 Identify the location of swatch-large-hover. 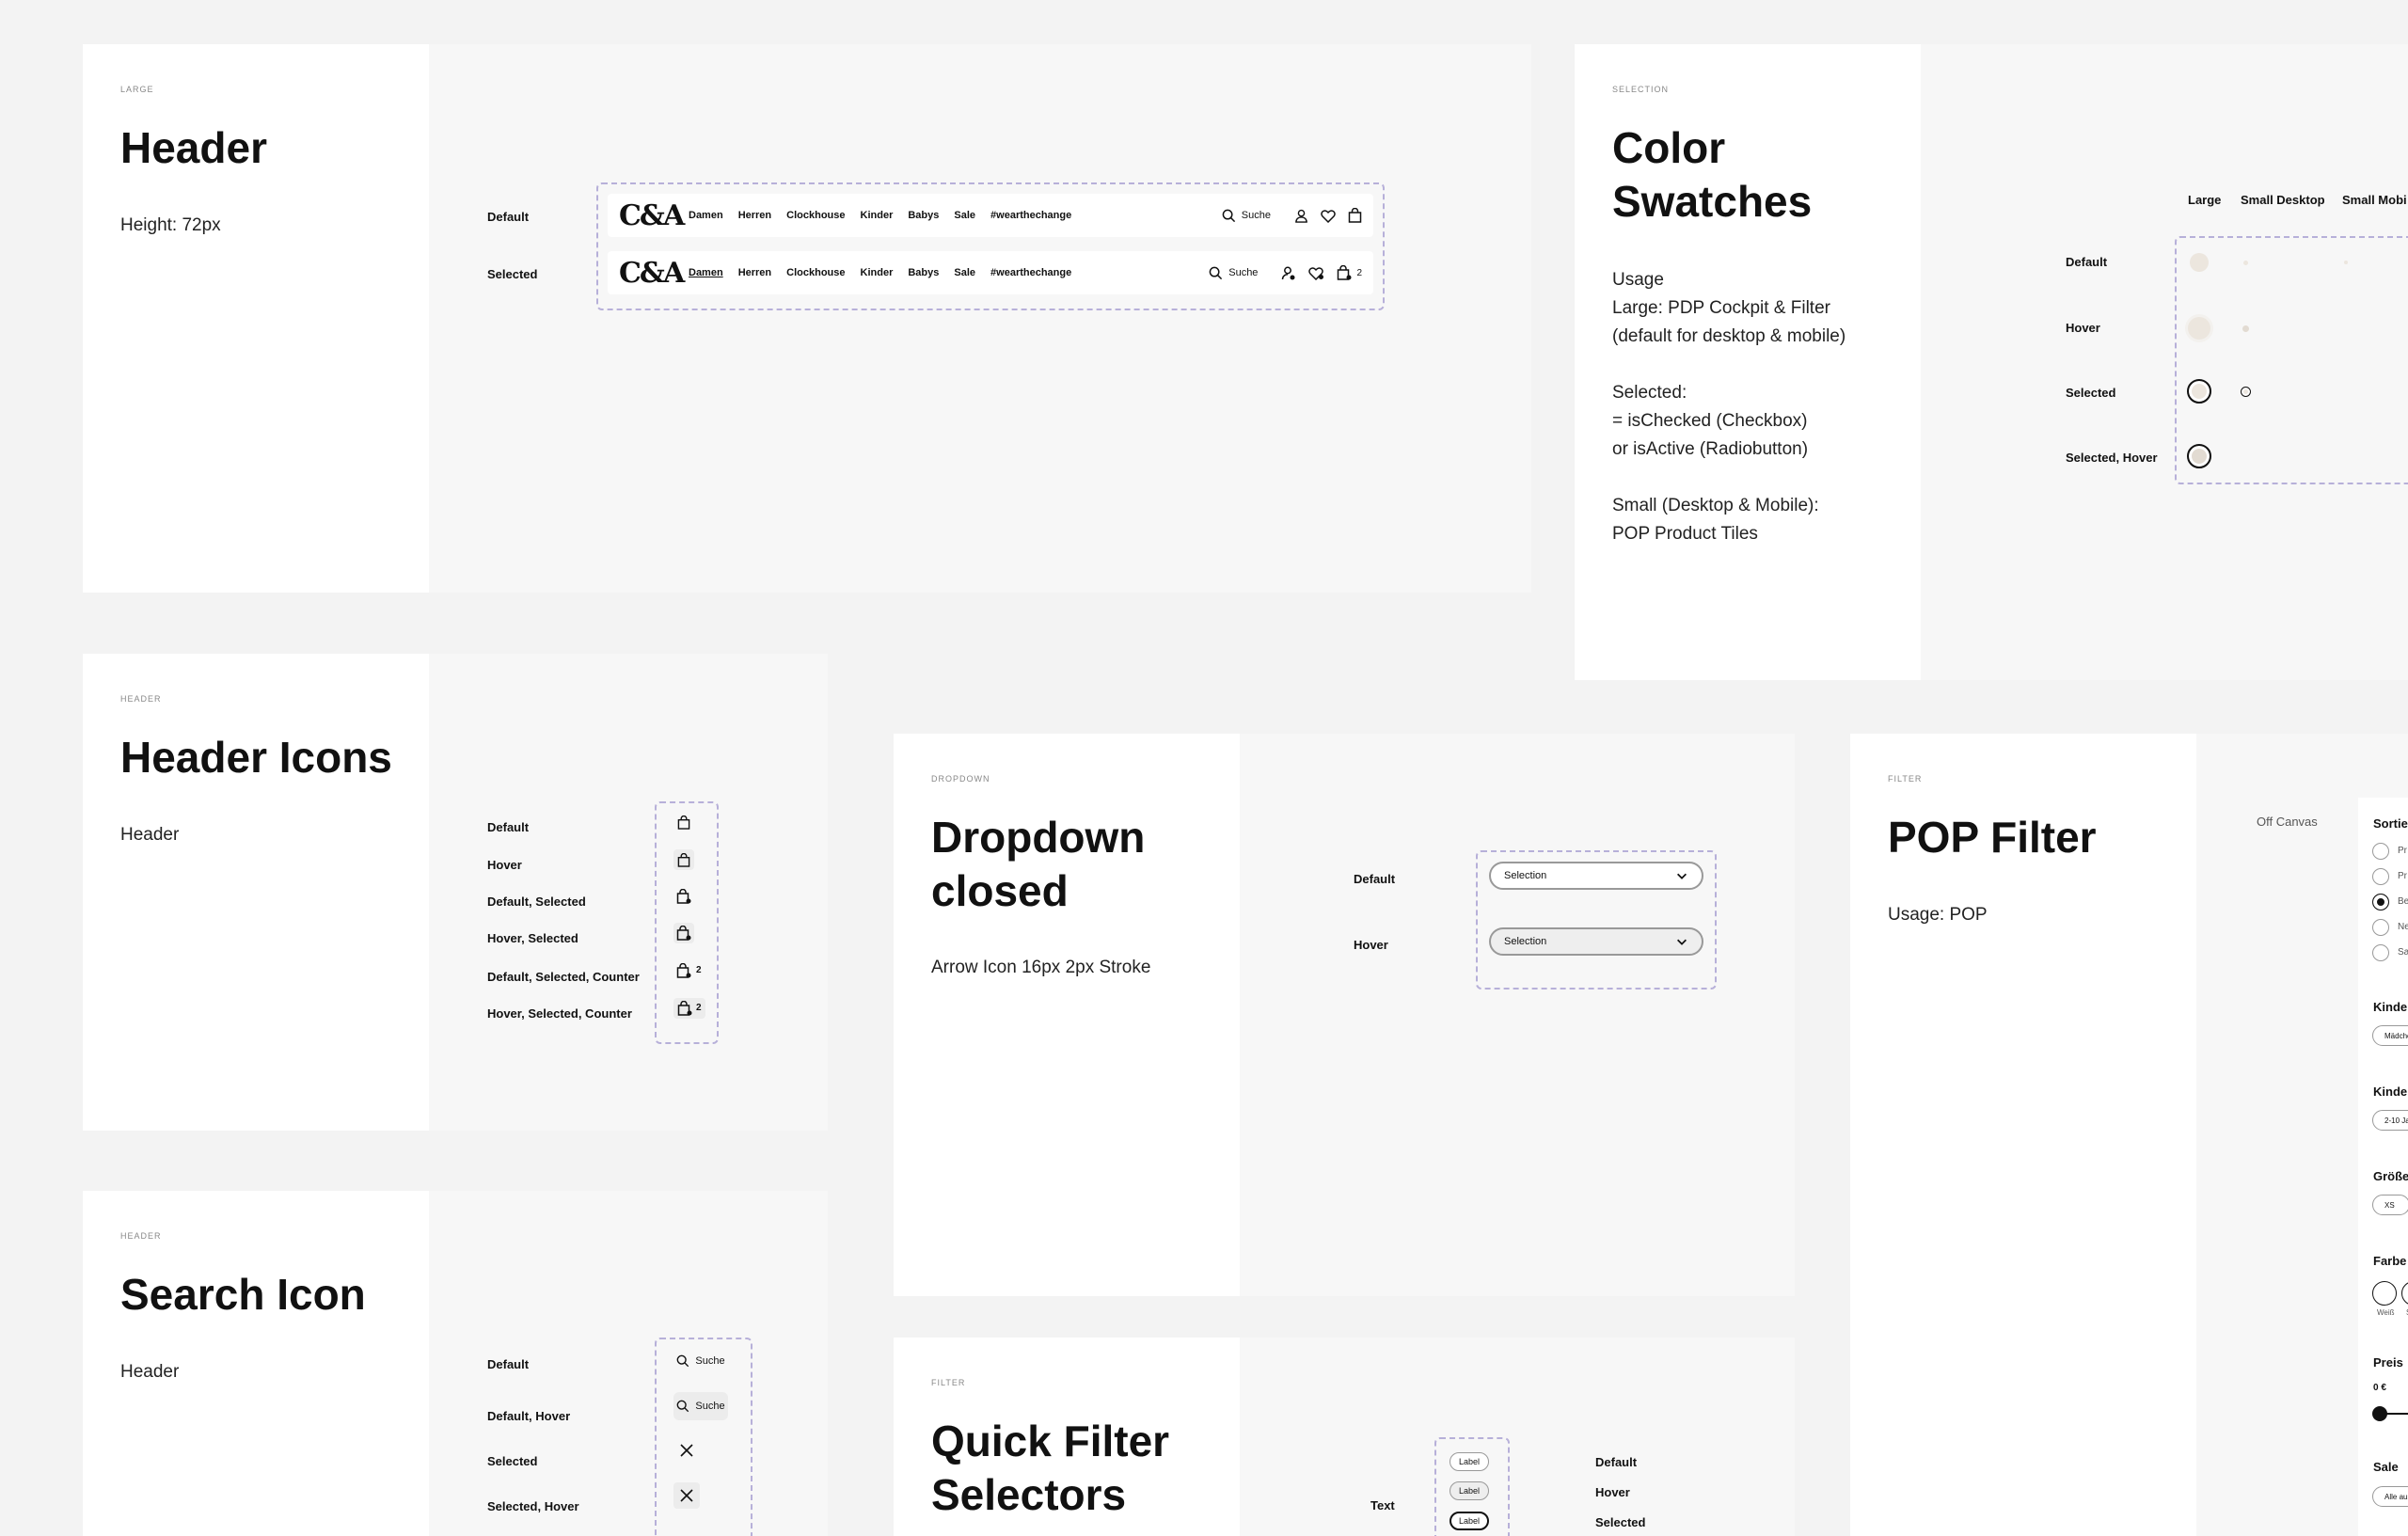
(2199, 328).